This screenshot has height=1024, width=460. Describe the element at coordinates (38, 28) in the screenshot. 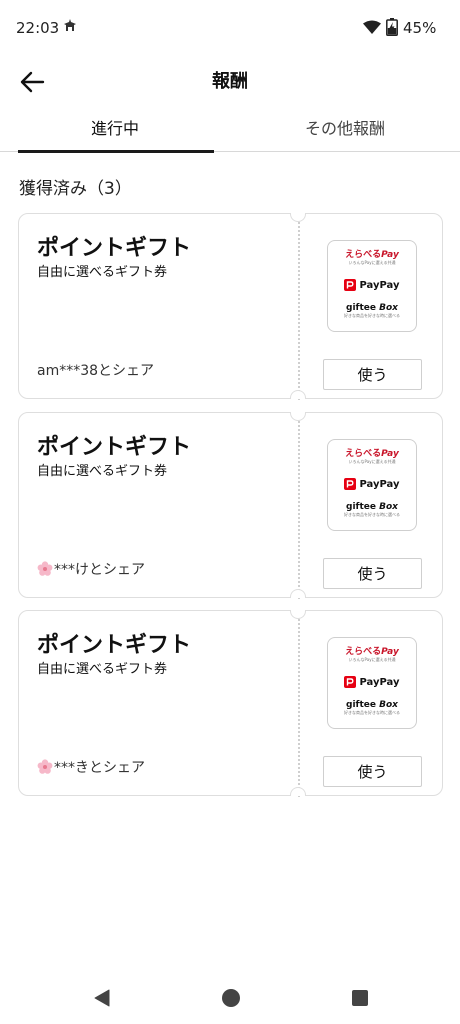

I see `status-time: 22:03` at that location.